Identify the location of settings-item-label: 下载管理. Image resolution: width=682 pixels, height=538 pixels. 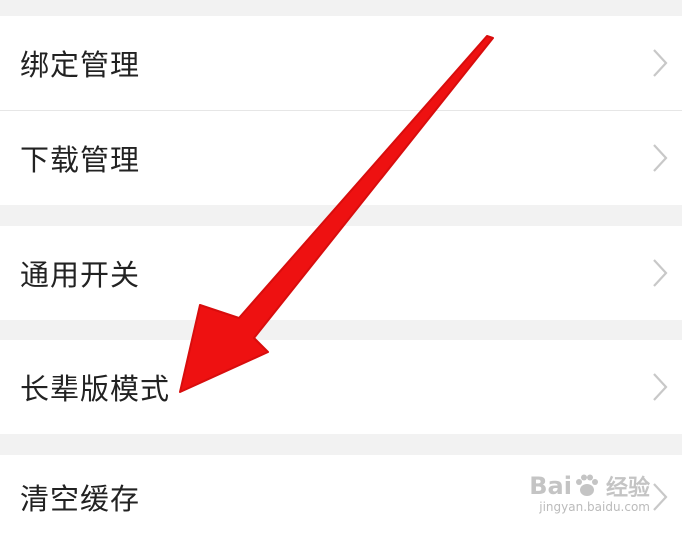
(80, 160).